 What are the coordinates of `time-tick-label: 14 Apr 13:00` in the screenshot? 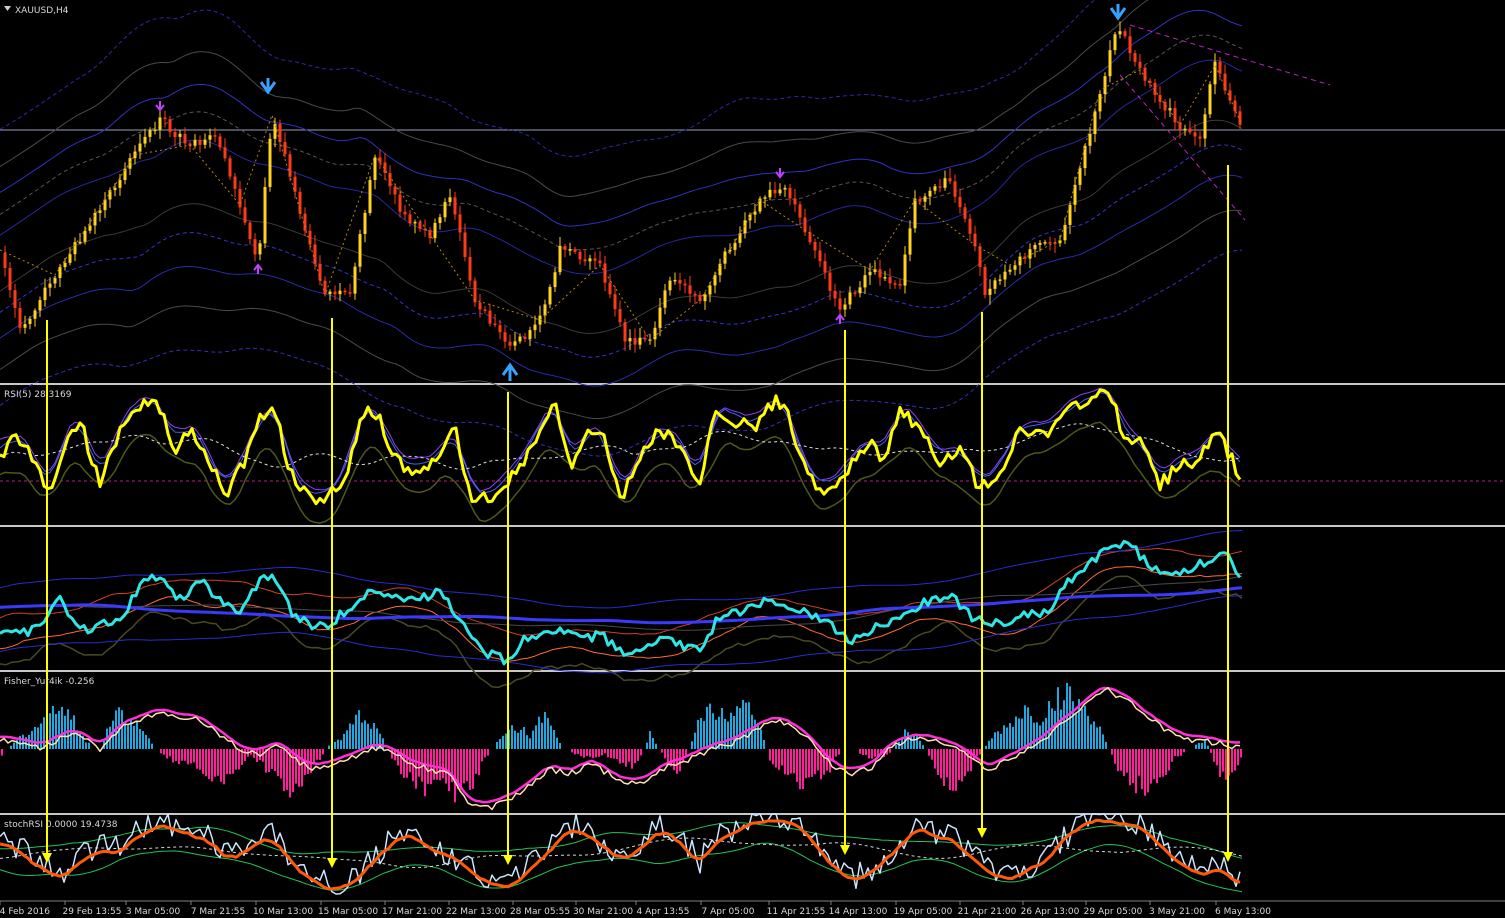 It's located at (858, 912).